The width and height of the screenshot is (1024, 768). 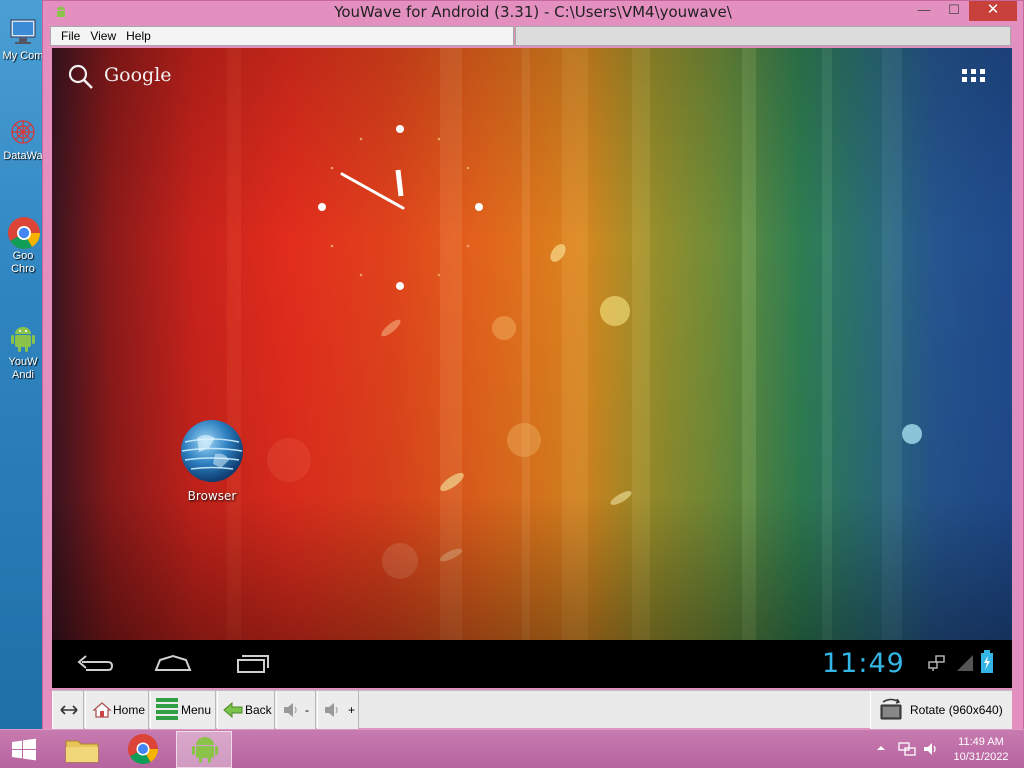 I want to click on desktop-icon-google-chrome: Goo Chro, so click(x=23, y=246).